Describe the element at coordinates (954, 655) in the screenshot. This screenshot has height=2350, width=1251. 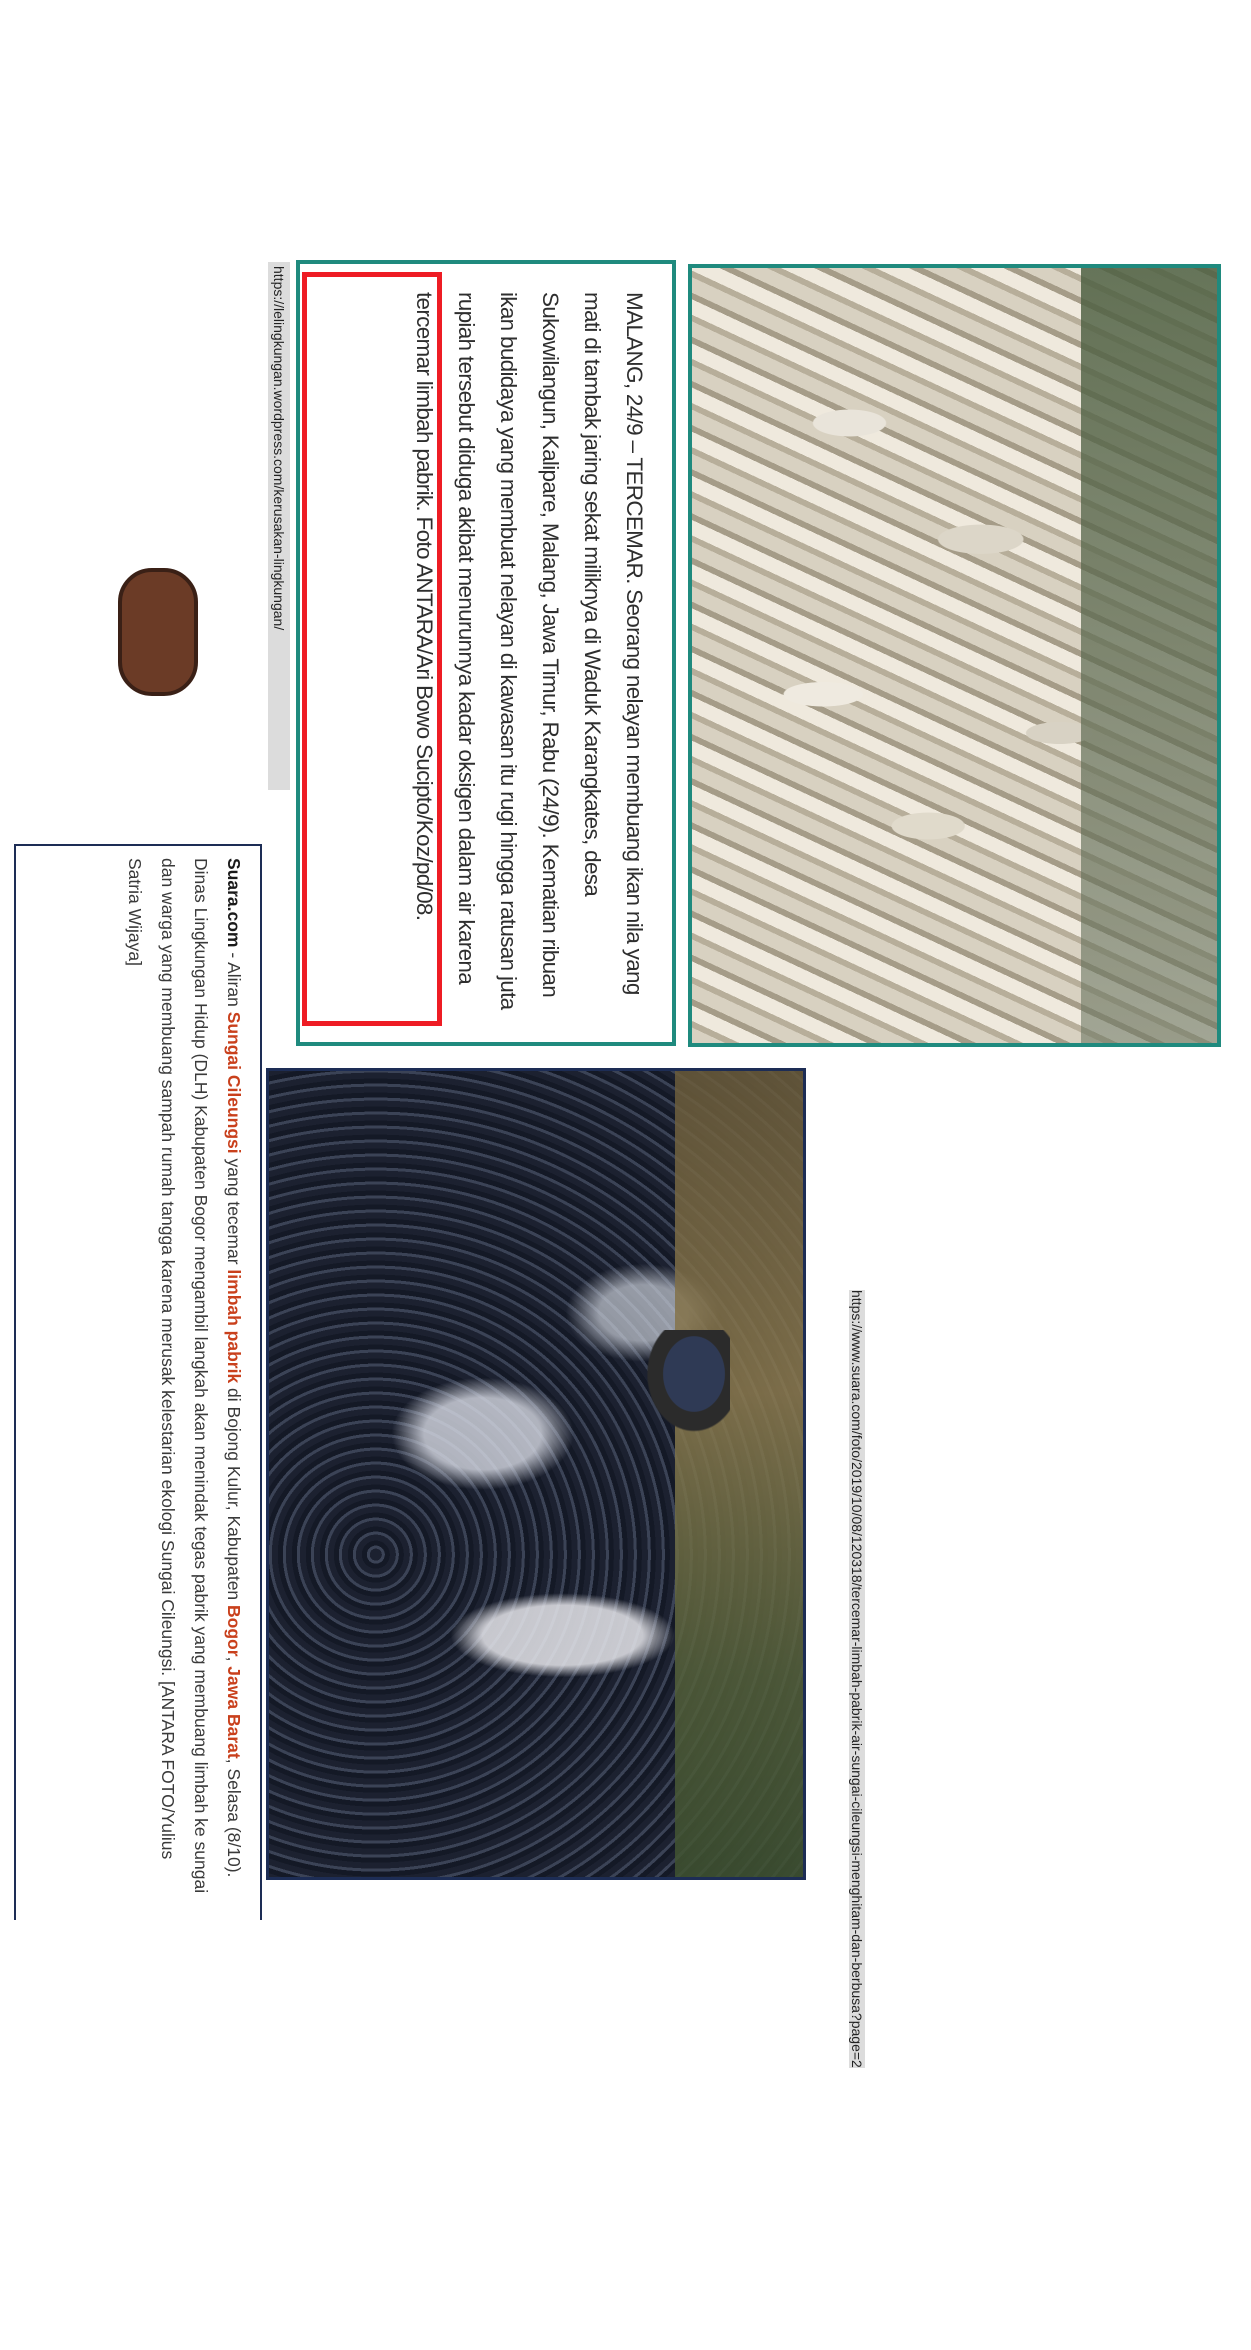
I see `dead-fish-photo` at that location.